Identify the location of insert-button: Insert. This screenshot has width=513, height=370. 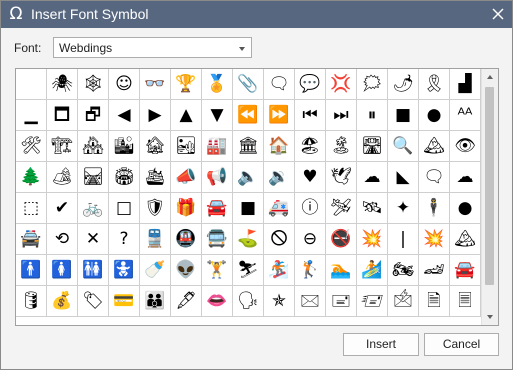
(381, 344).